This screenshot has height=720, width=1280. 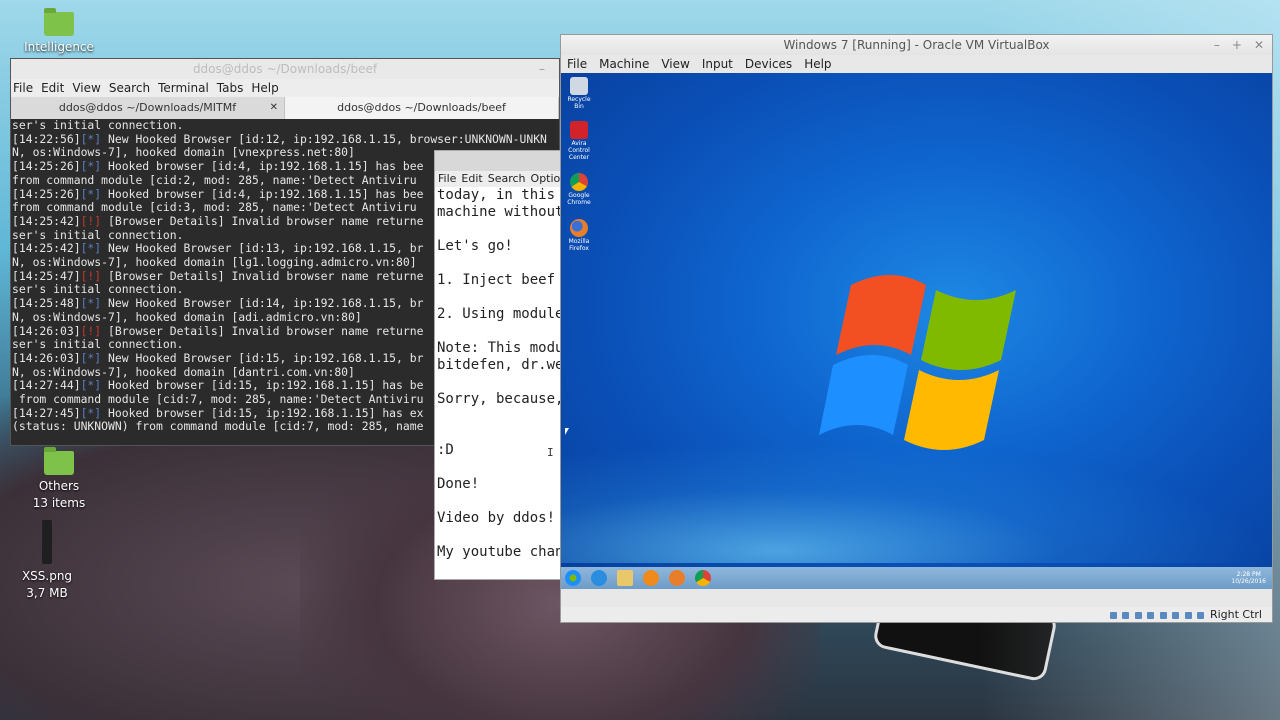 What do you see at coordinates (599, 578) in the screenshot?
I see `internet-explorer-icon` at bounding box center [599, 578].